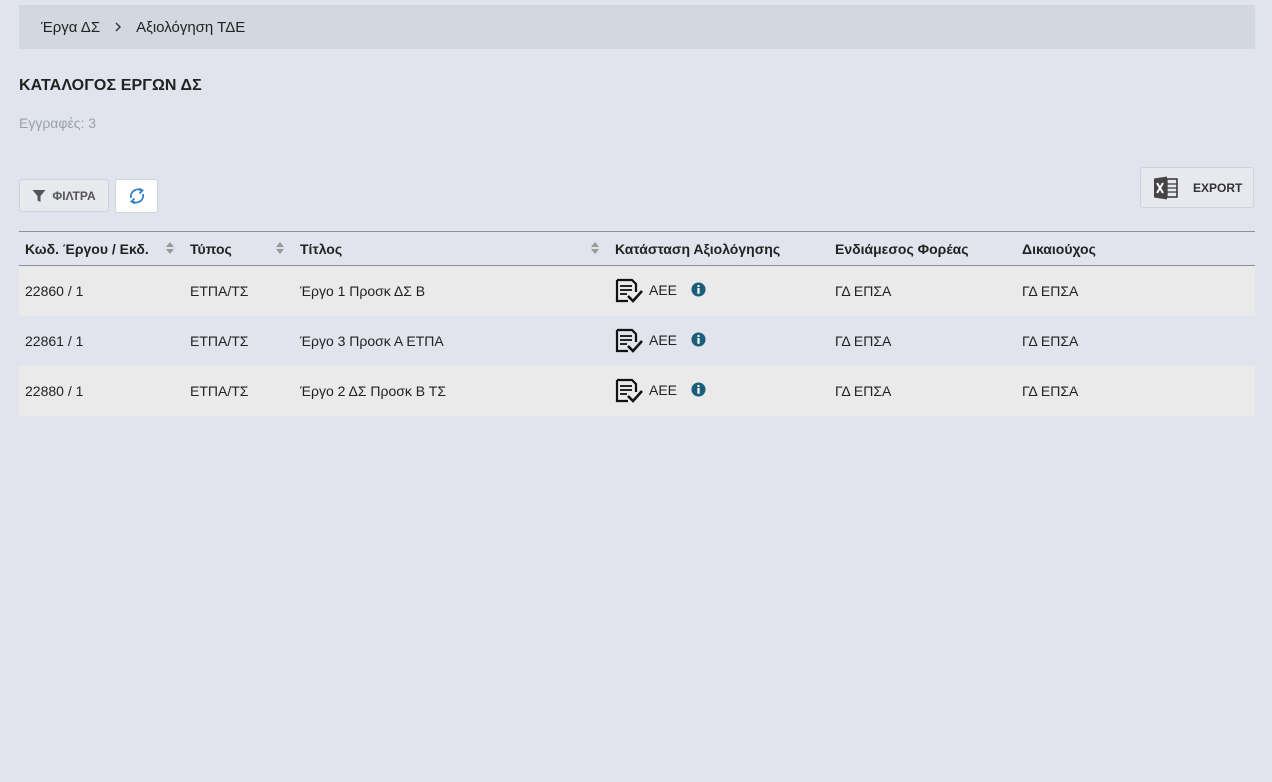  What do you see at coordinates (101, 391) in the screenshot?
I see `cell-code: 22880 / 1` at bounding box center [101, 391].